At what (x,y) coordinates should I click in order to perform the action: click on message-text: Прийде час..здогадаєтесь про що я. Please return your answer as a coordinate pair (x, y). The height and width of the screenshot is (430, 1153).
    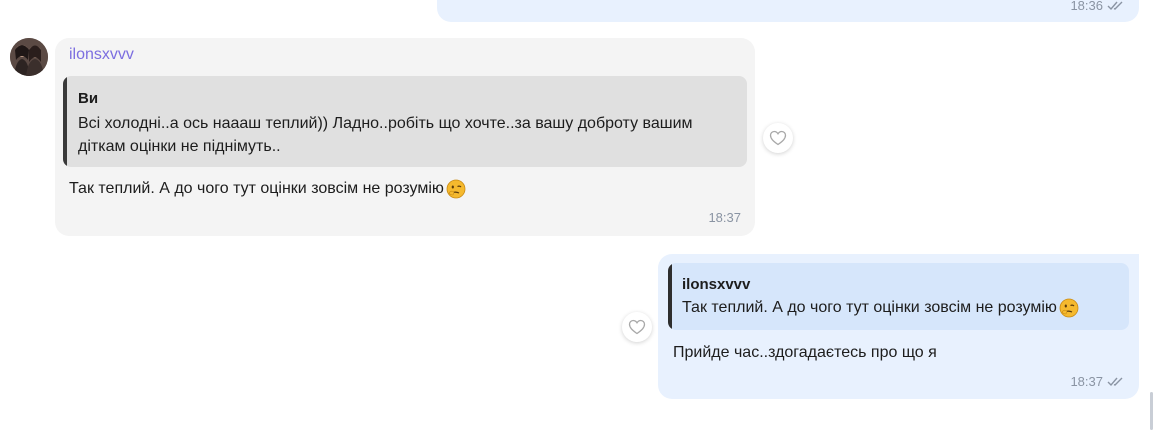
    Looking at the image, I should click on (805, 352).